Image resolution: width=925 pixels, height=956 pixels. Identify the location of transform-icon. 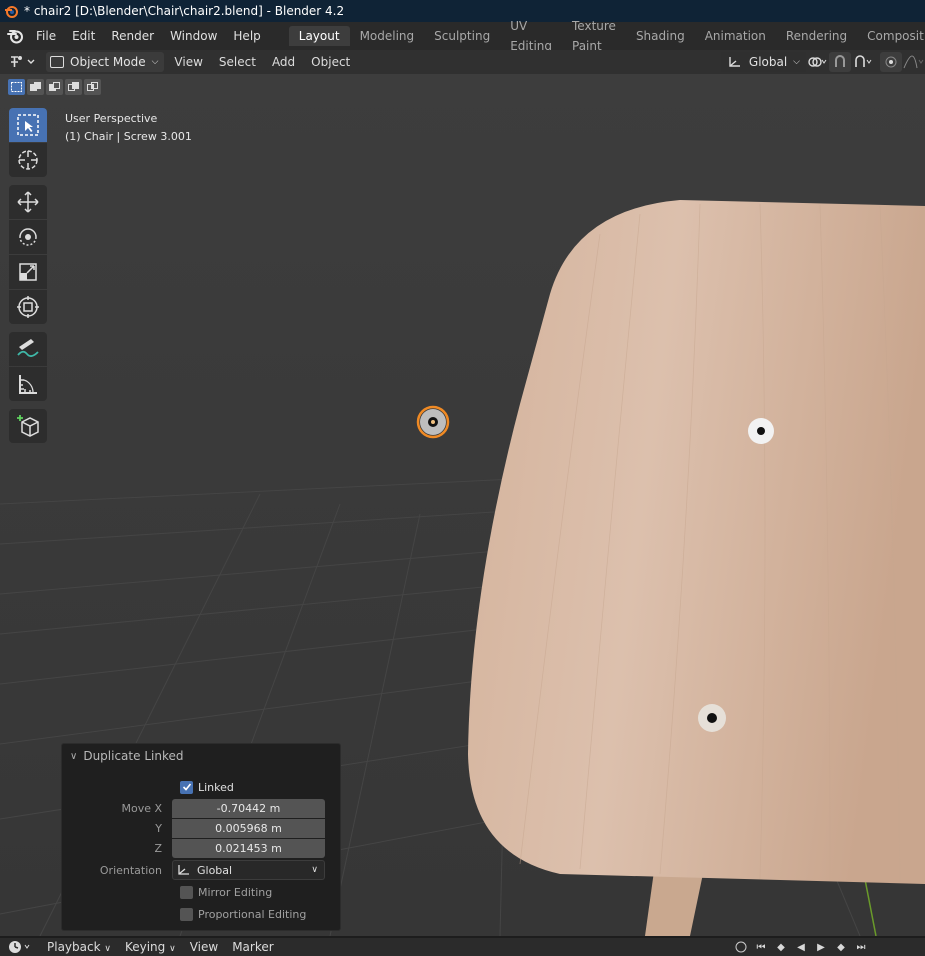
(28, 307).